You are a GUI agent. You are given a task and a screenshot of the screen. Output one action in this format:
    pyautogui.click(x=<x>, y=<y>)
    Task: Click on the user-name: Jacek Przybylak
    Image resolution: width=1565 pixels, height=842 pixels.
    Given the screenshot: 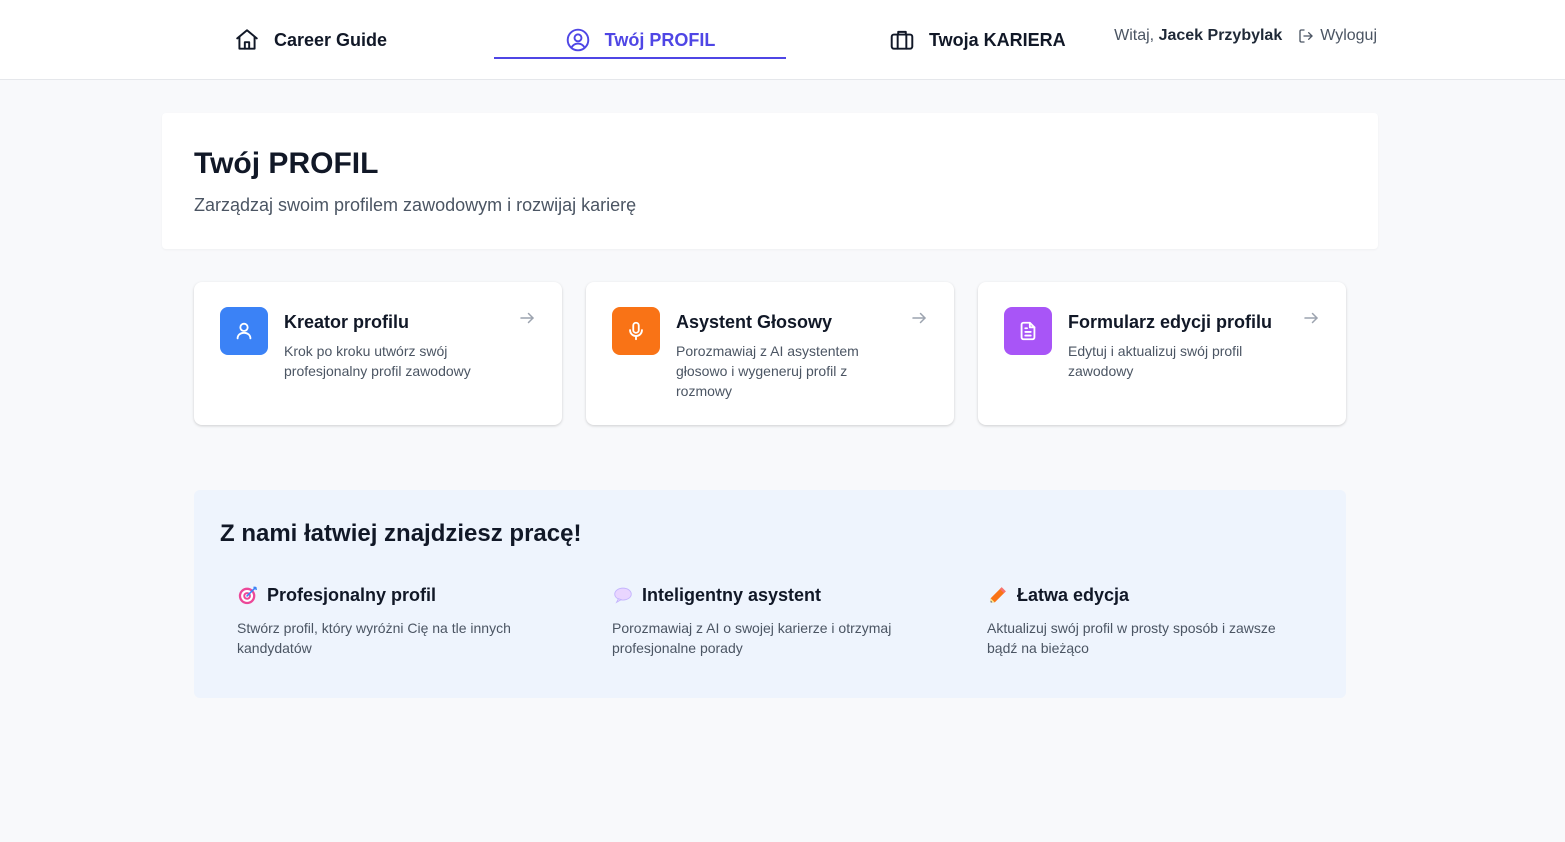 What is the action you would take?
    pyautogui.click(x=1220, y=35)
    